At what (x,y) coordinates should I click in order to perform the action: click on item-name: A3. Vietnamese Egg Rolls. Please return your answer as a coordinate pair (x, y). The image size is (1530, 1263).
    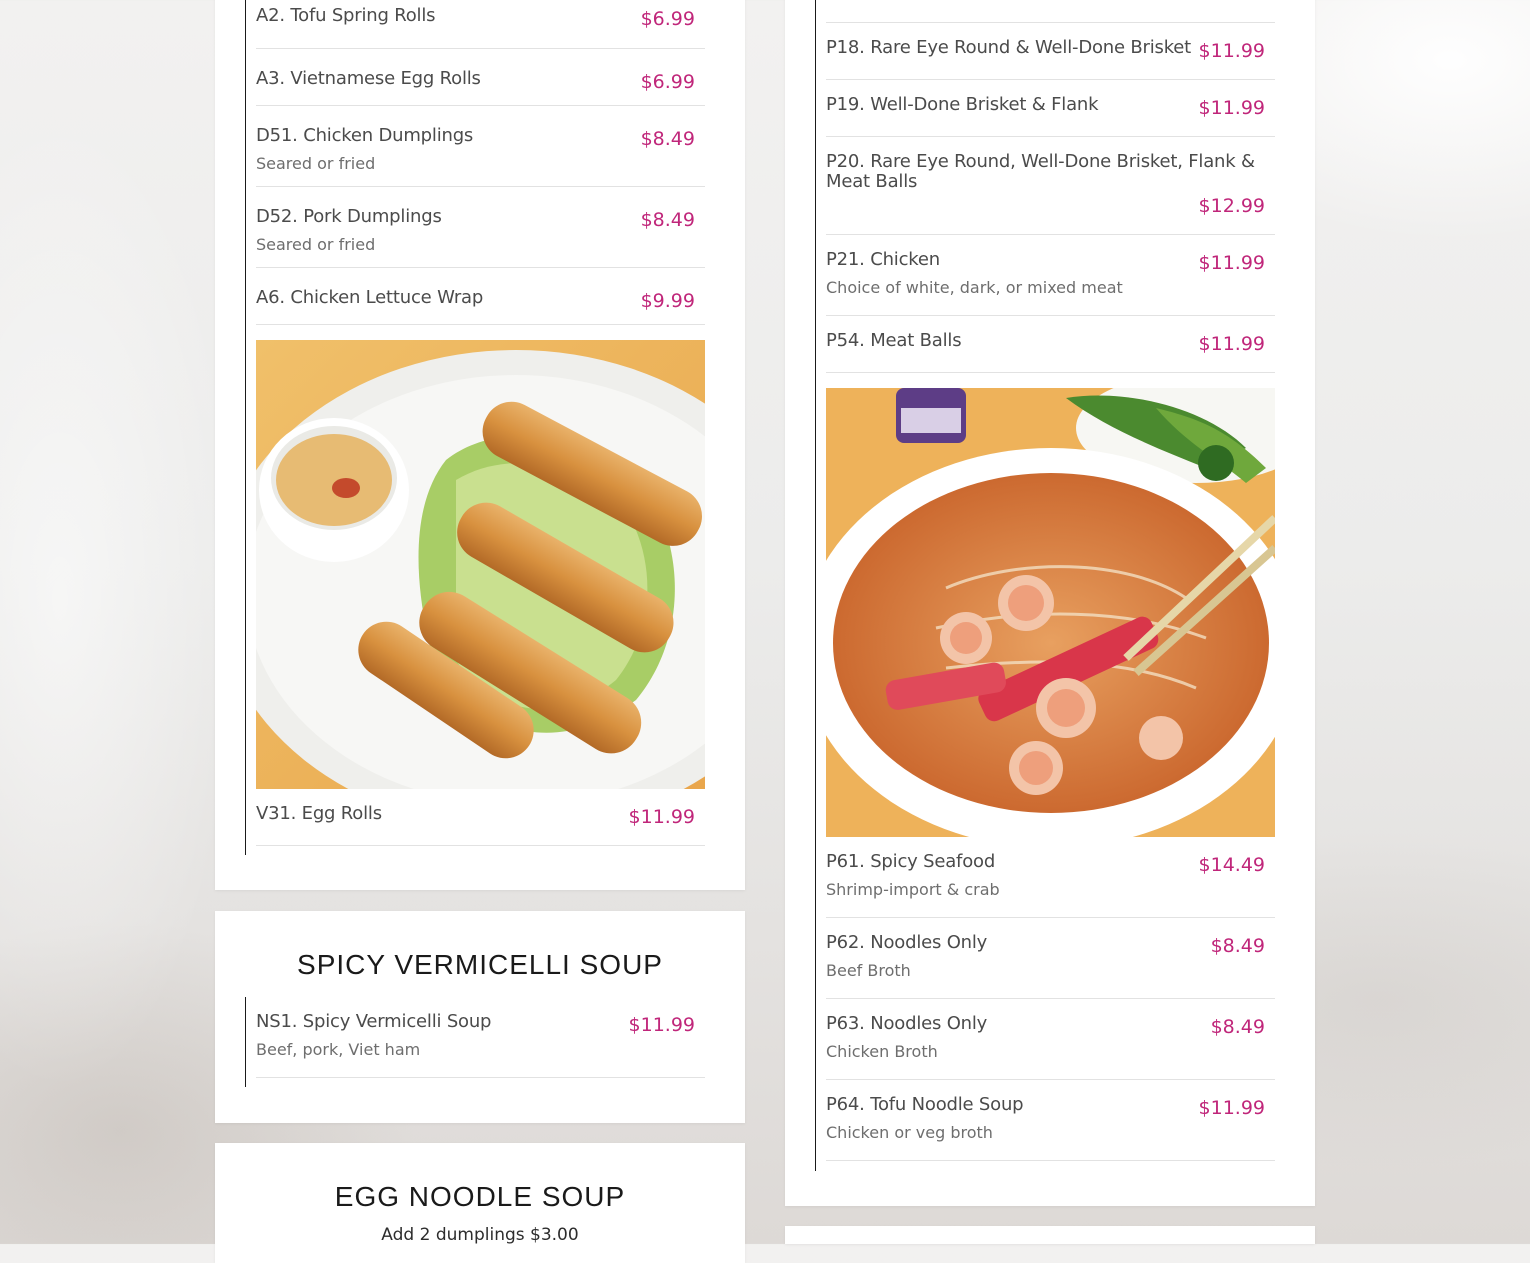
    Looking at the image, I should click on (368, 78).